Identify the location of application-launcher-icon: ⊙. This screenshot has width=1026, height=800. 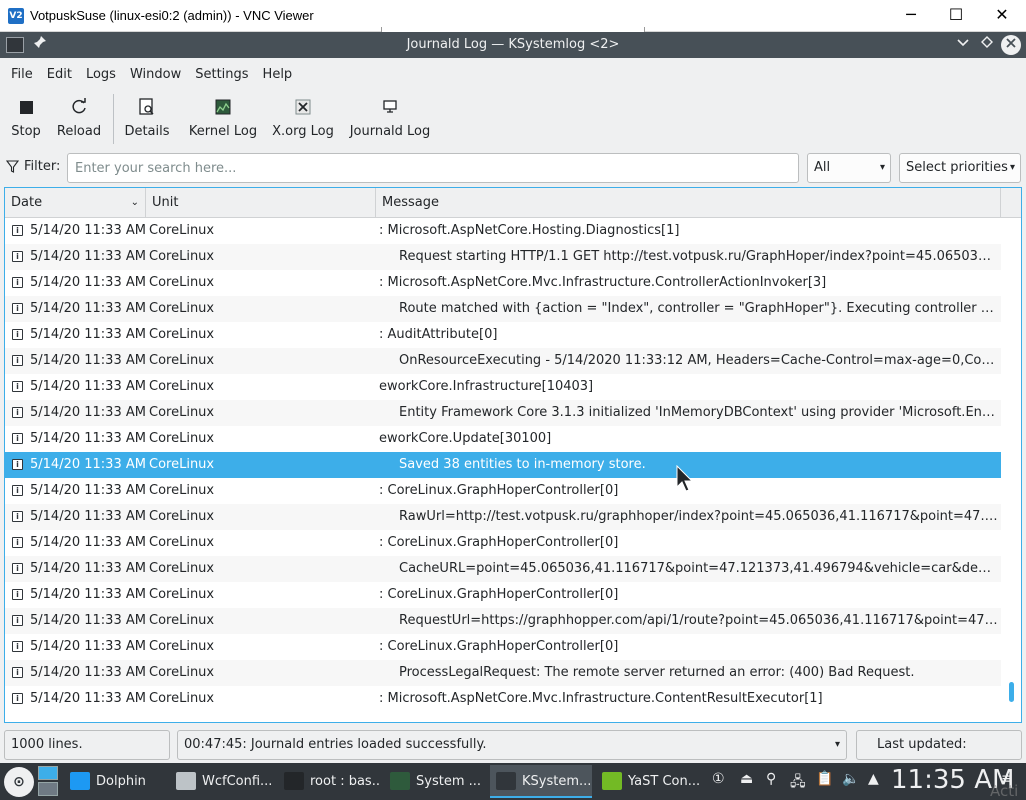
(19, 782).